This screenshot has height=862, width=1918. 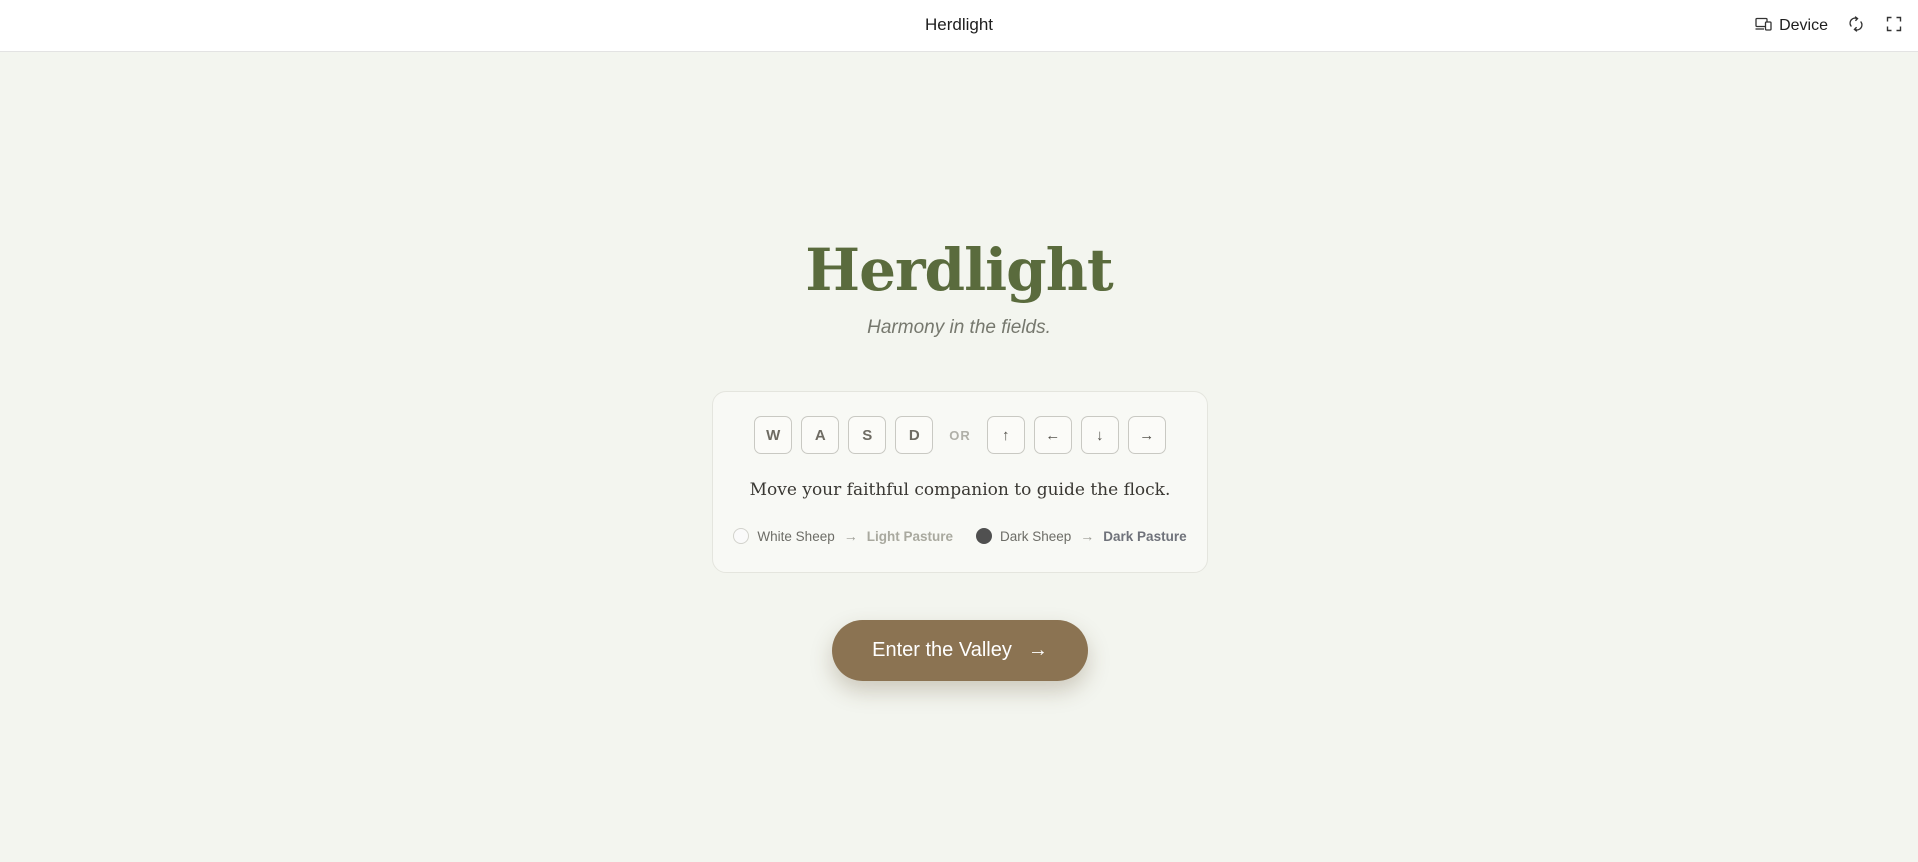 I want to click on fullscreen-button, so click(x=1894, y=26).